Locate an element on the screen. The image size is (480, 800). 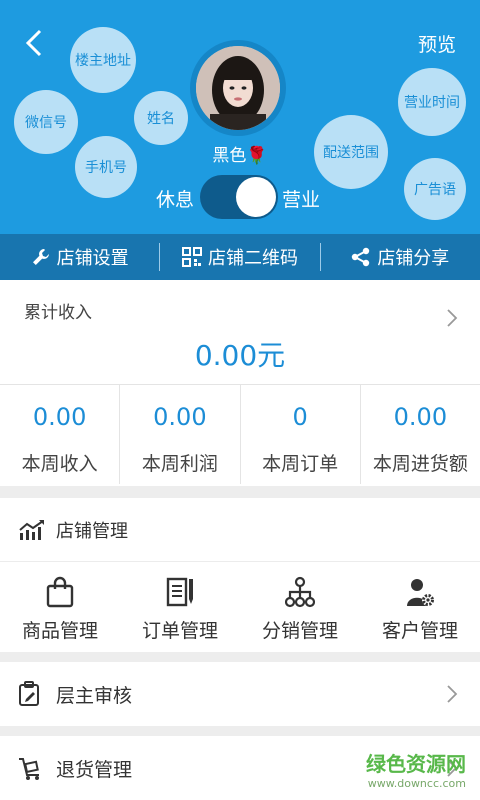
tab-shop-share: 店铺分享 is located at coordinates (400, 257).